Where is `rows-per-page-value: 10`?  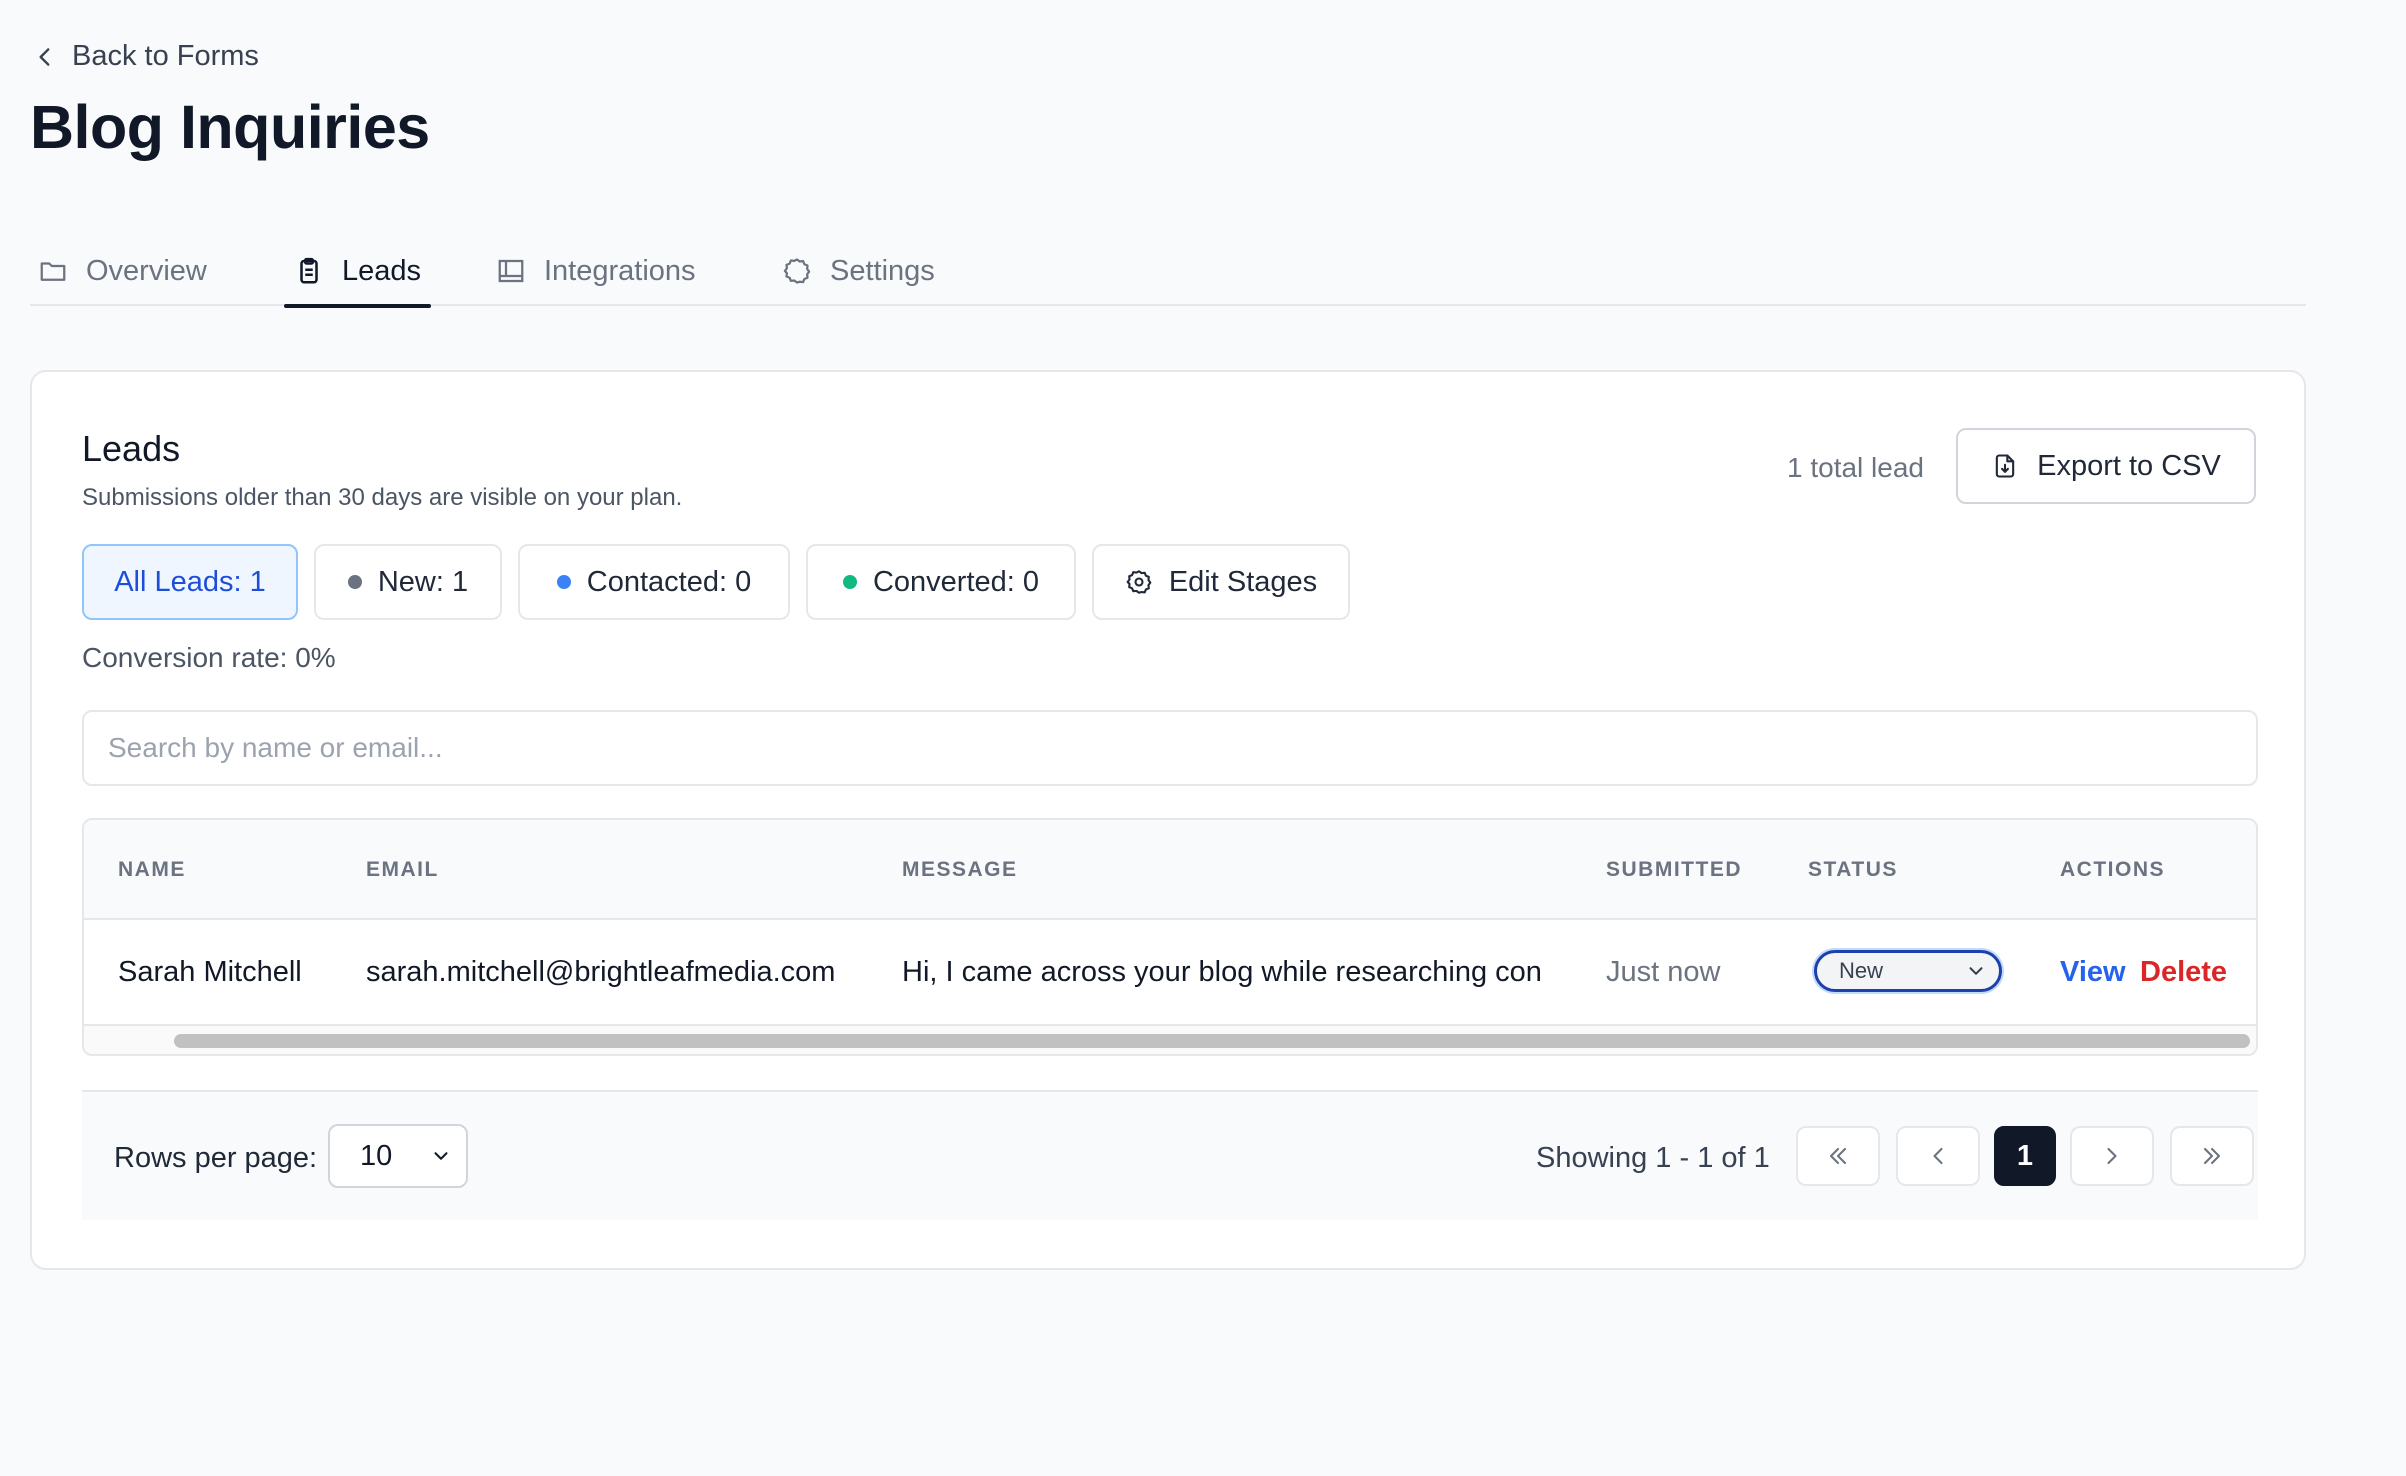
rows-per-page-value: 10 is located at coordinates (376, 1155).